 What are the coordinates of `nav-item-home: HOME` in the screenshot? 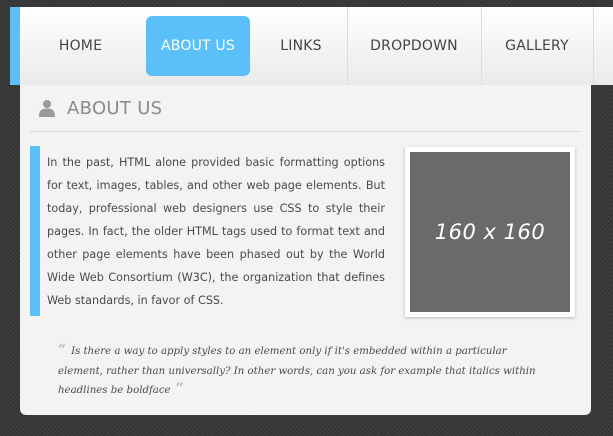 It's located at (80, 46).